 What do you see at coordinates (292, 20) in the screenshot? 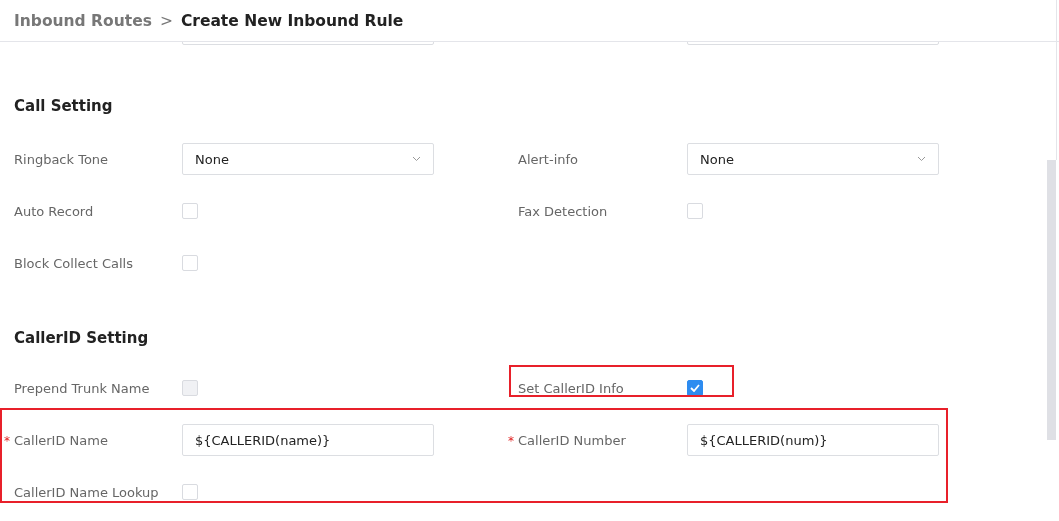
I see `page-title: Create New Inbound Rule` at bounding box center [292, 20].